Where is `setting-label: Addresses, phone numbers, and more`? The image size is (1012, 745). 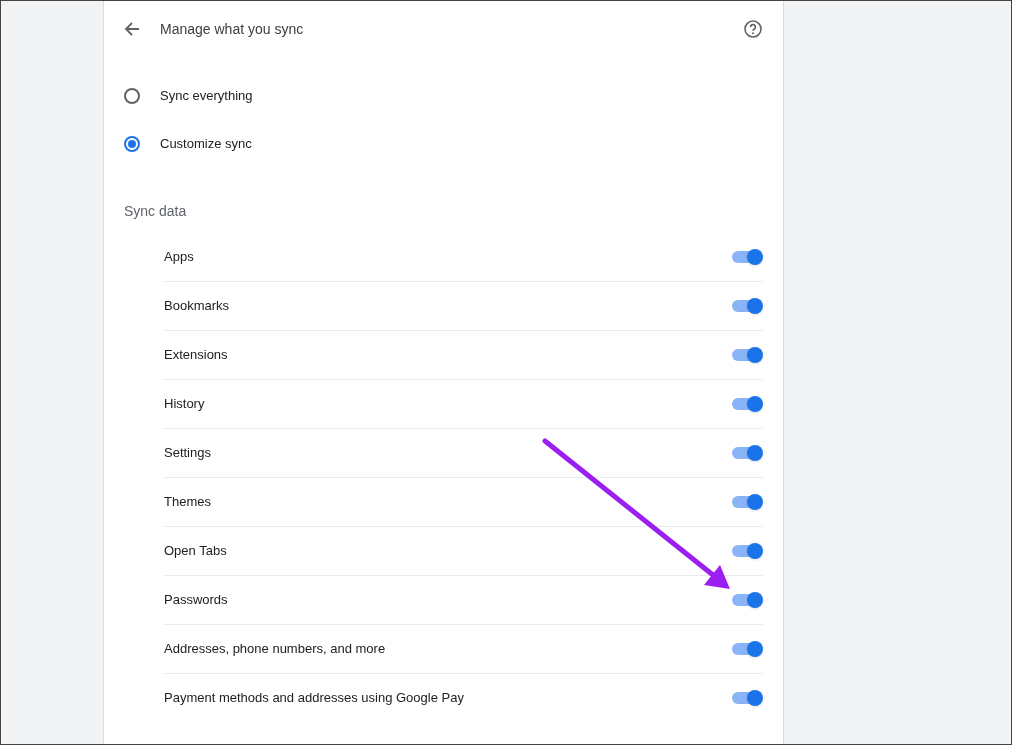
setting-label: Addresses, phone numbers, and more is located at coordinates (275, 649).